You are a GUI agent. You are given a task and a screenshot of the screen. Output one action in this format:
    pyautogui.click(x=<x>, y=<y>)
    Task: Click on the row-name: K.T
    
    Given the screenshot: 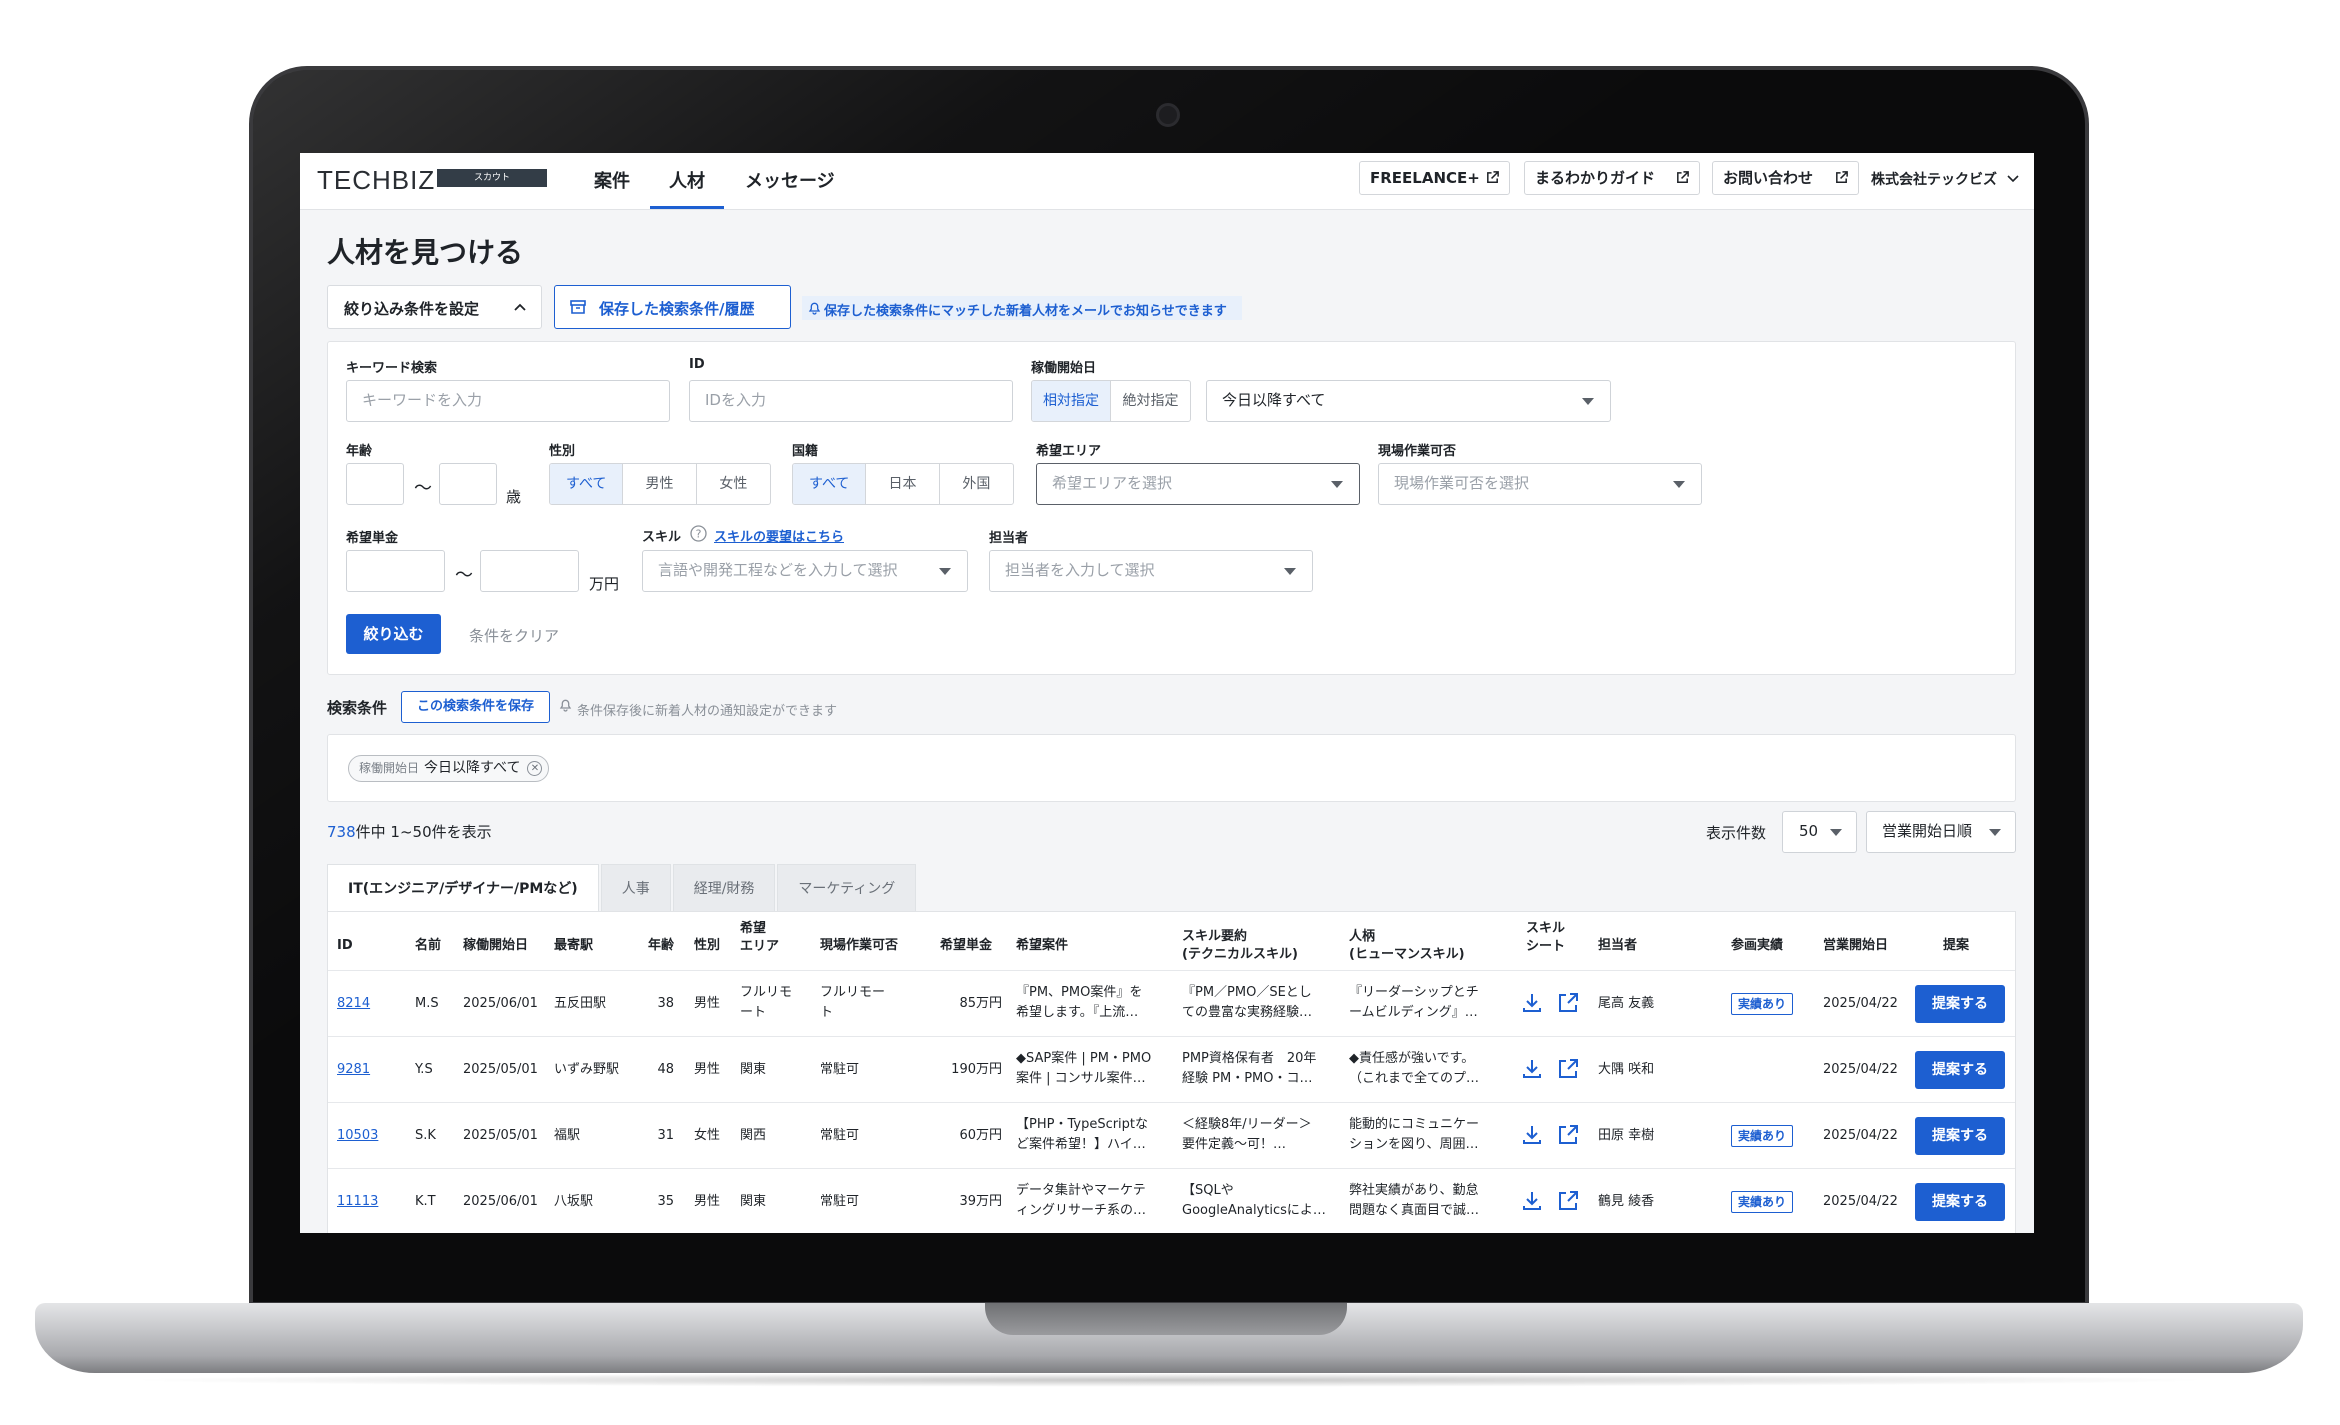 What is the action you would take?
    pyautogui.click(x=425, y=1201)
    